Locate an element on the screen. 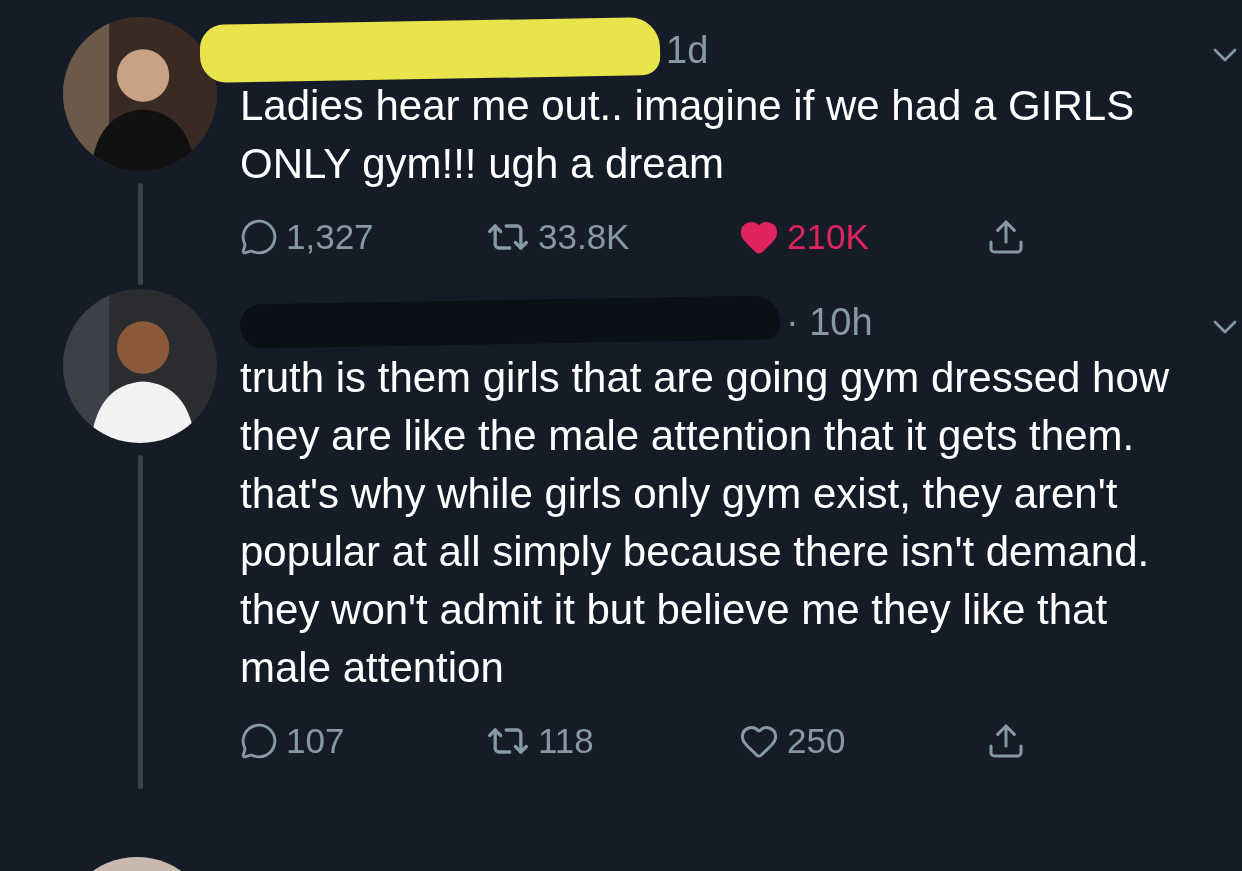 Image resolution: width=1242 pixels, height=871 pixels. like-button: 210K is located at coordinates (804, 237).